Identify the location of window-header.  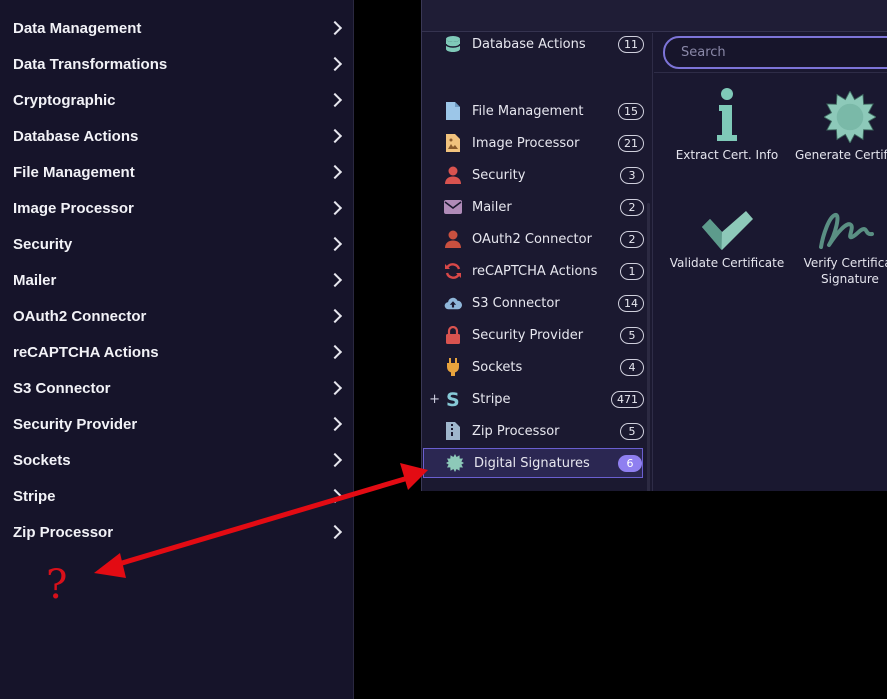
(654, 16).